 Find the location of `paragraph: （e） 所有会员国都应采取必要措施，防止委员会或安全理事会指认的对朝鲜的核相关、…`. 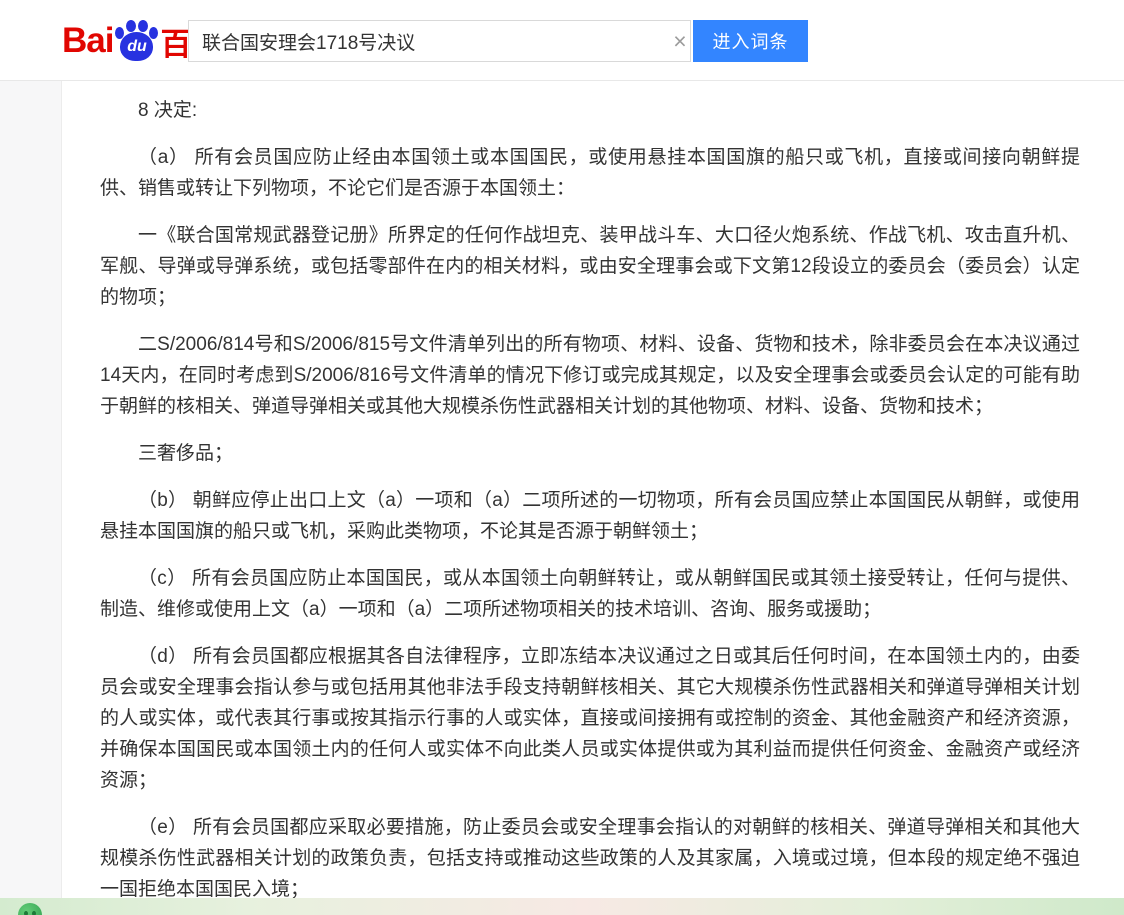

paragraph: （e） 所有会员国都应采取必要措施，防止委员会或安全理事会指认的对朝鲜的核相关、… is located at coordinates (590, 857).